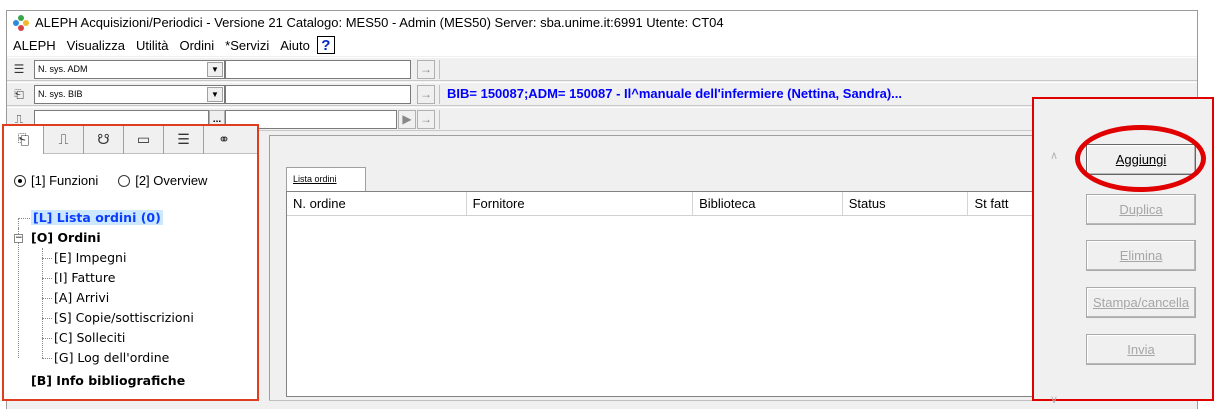  I want to click on help-button: ?, so click(325, 45).